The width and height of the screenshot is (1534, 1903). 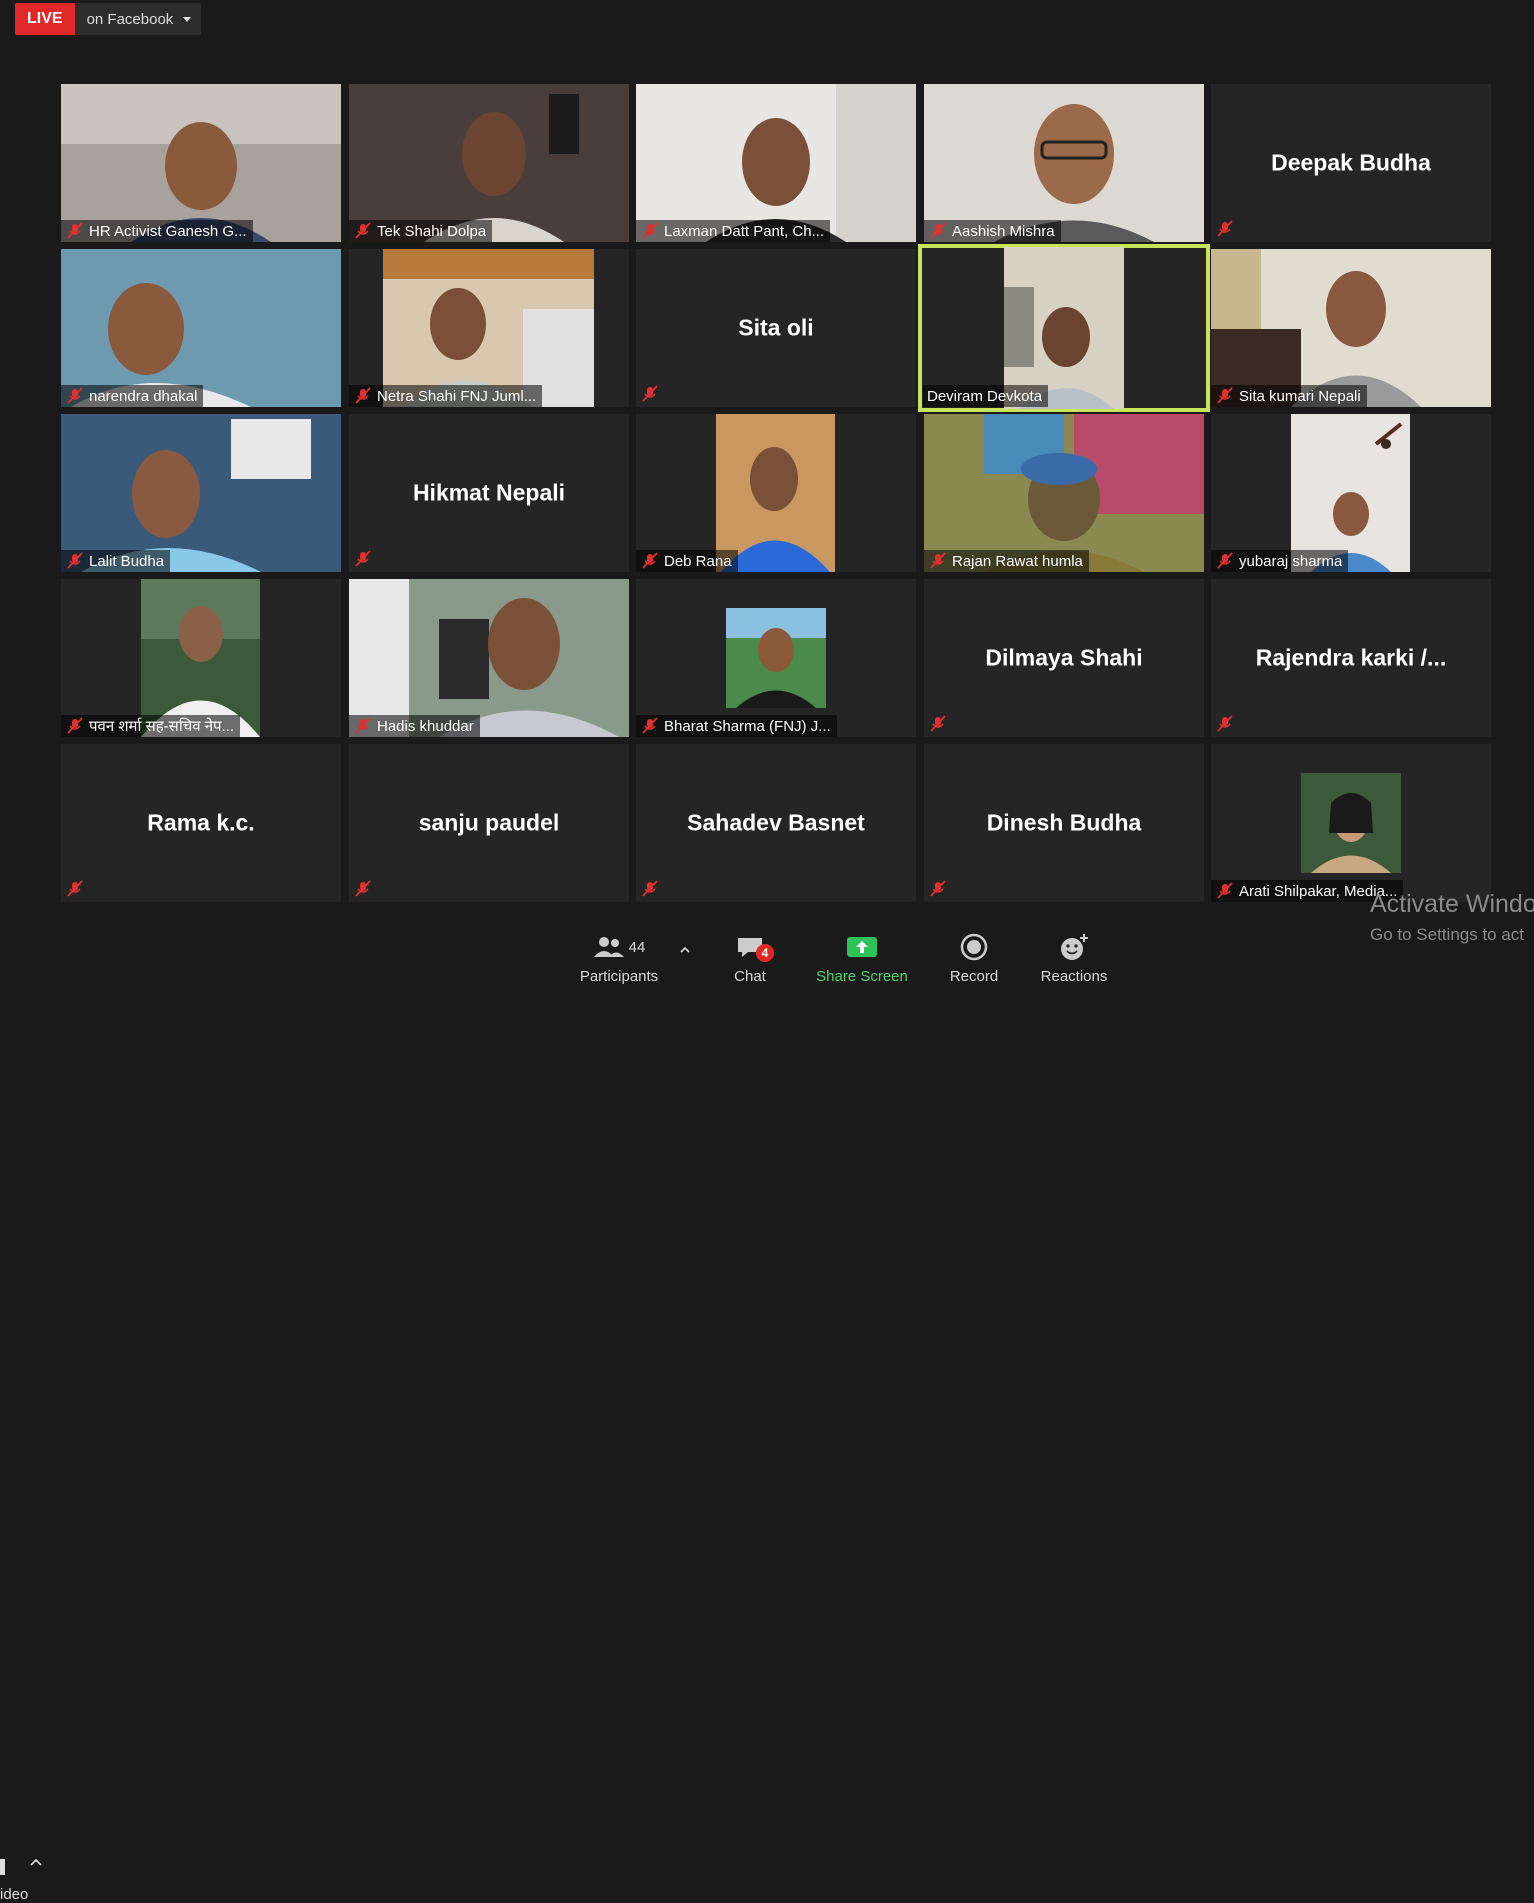 I want to click on video-label: ideo, so click(x=14, y=1894).